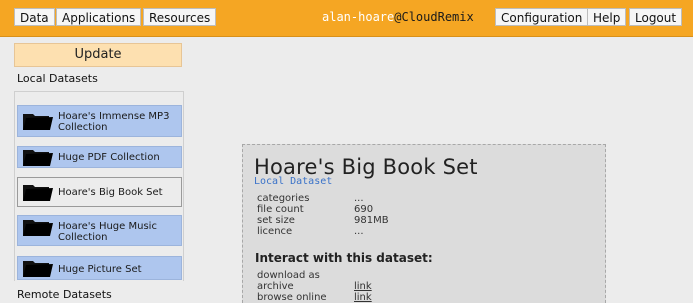 Image resolution: width=693 pixels, height=303 pixels. What do you see at coordinates (358, 17) in the screenshot?
I see `username: alan-hoare` at bounding box center [358, 17].